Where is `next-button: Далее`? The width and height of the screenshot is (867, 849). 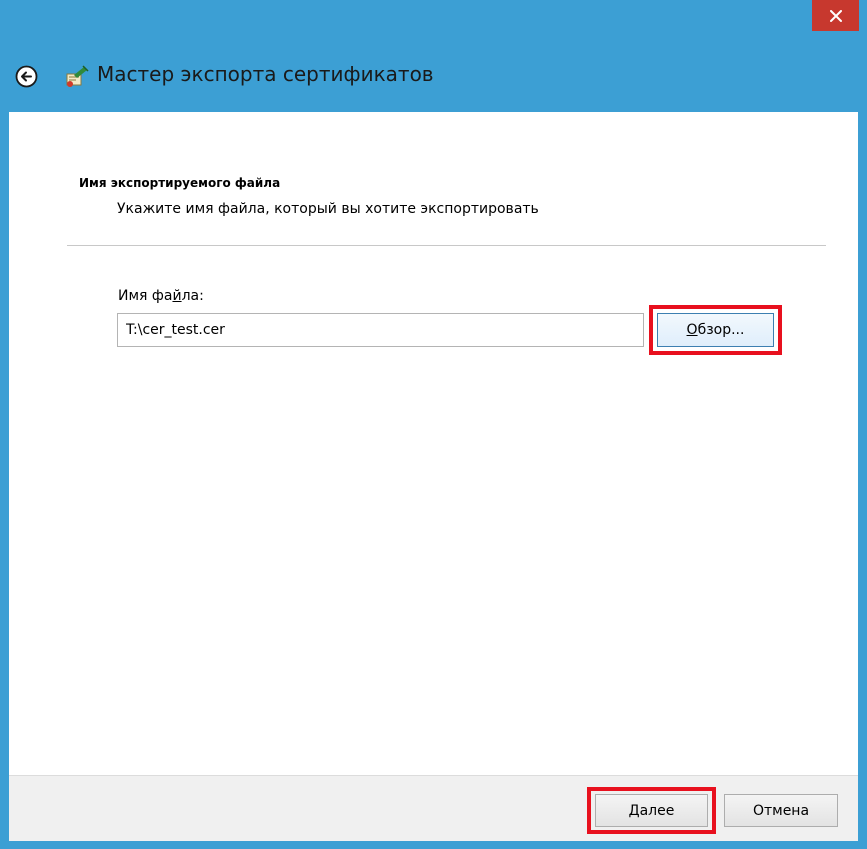 next-button: Далее is located at coordinates (651, 810).